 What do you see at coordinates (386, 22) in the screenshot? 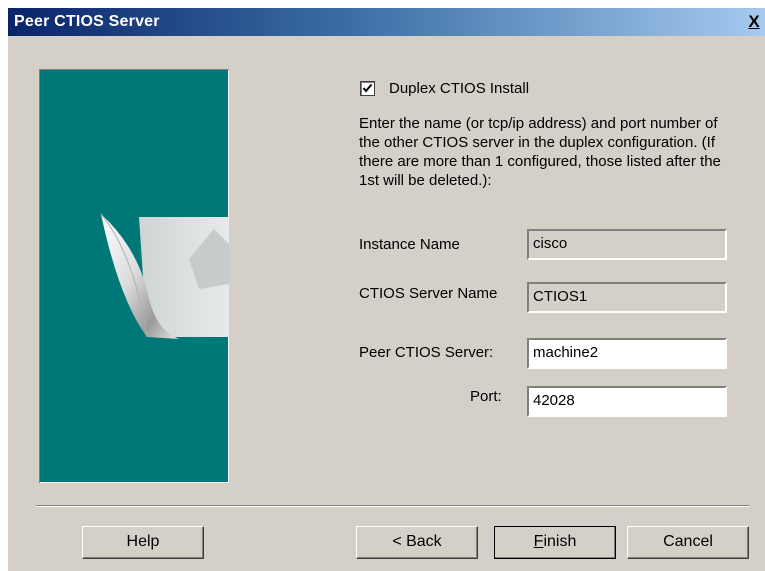
I see `title-bar: Peer CTIOS Server X` at bounding box center [386, 22].